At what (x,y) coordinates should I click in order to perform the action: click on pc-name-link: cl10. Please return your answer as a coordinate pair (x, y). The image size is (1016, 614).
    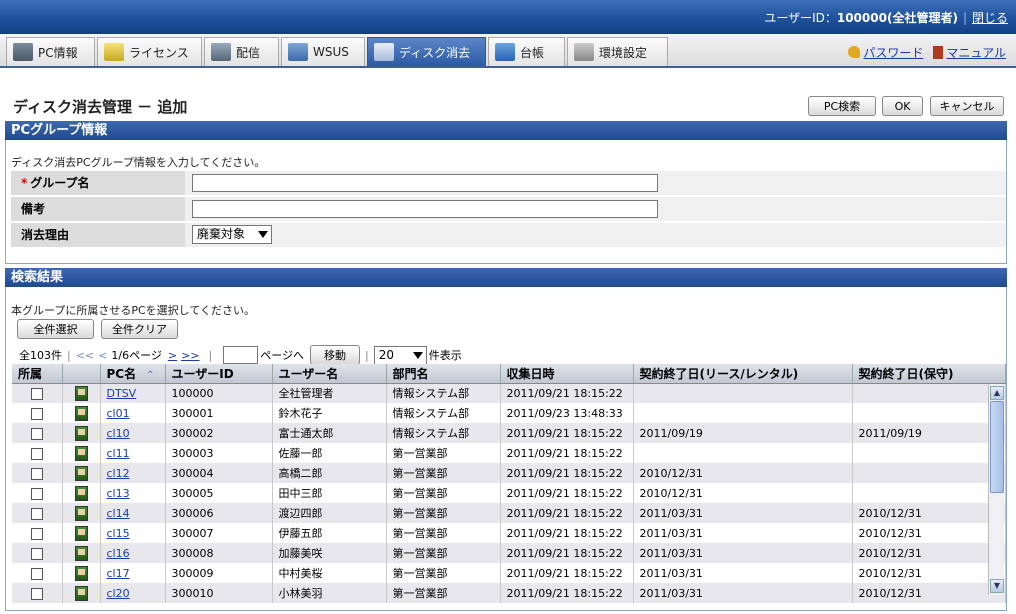
    Looking at the image, I should click on (118, 433).